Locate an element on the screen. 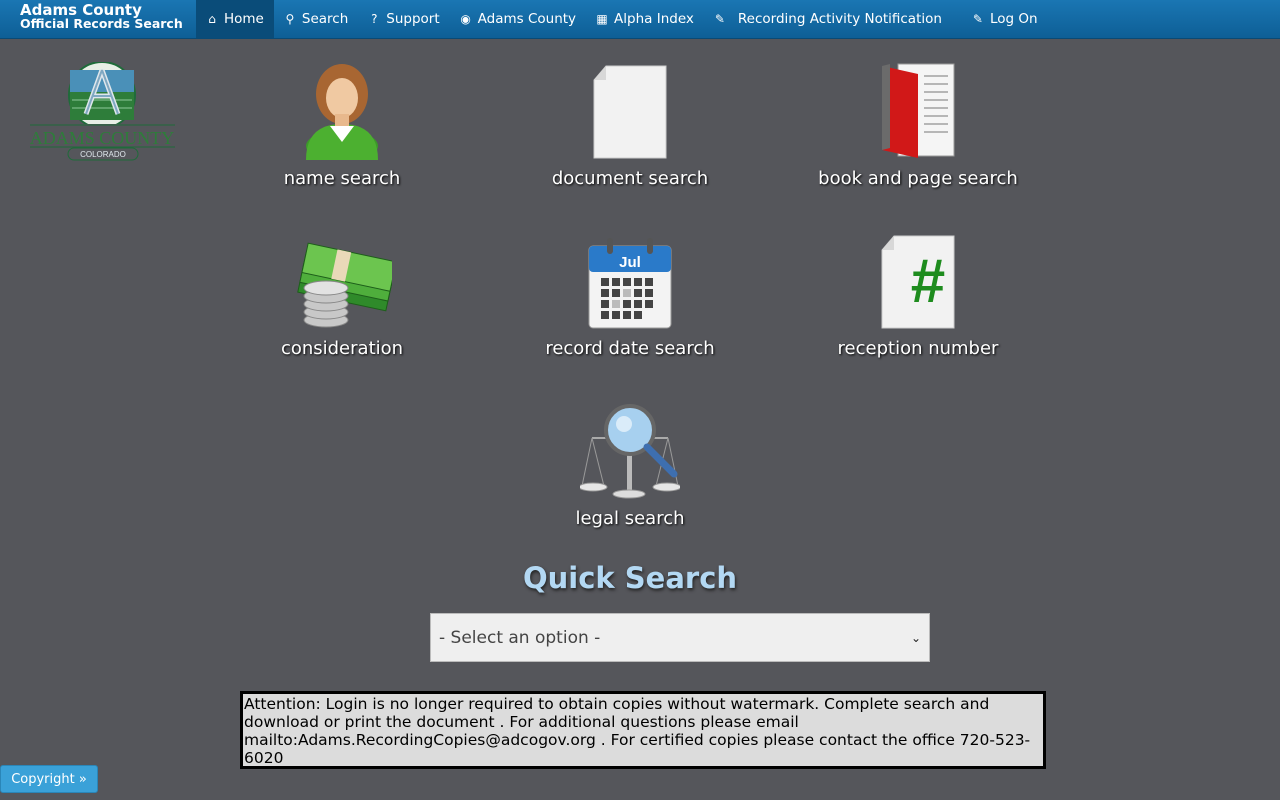  pencil-icon: ✎ is located at coordinates (977, 19).